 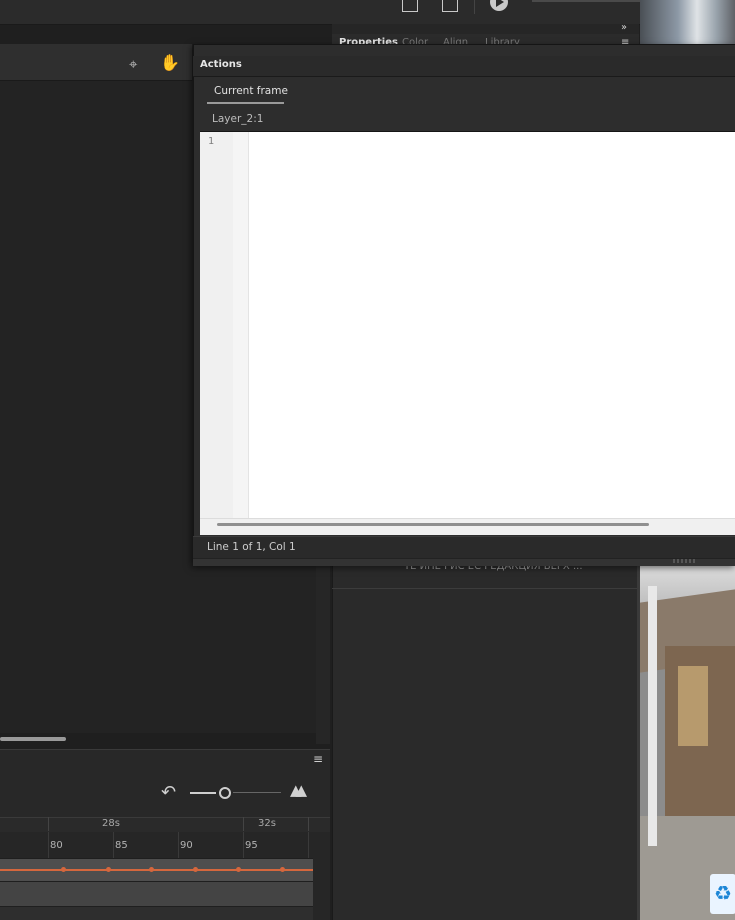 I want to click on recycle-symbol-icon: ♻, so click(x=723, y=893).